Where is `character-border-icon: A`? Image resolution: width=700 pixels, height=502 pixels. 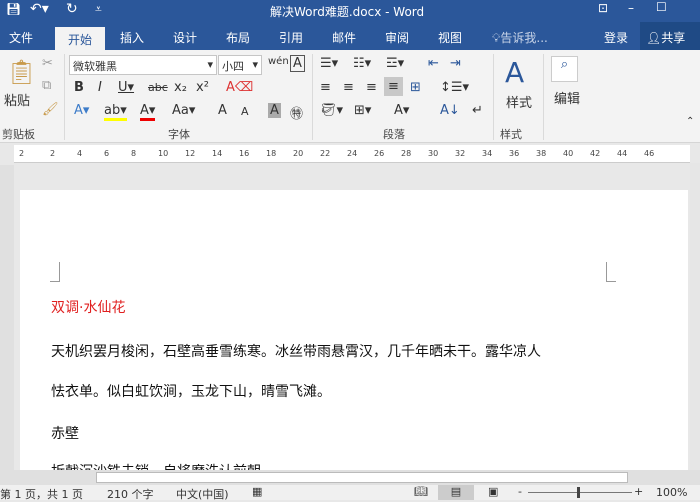
character-border-icon: A is located at coordinates (297, 63).